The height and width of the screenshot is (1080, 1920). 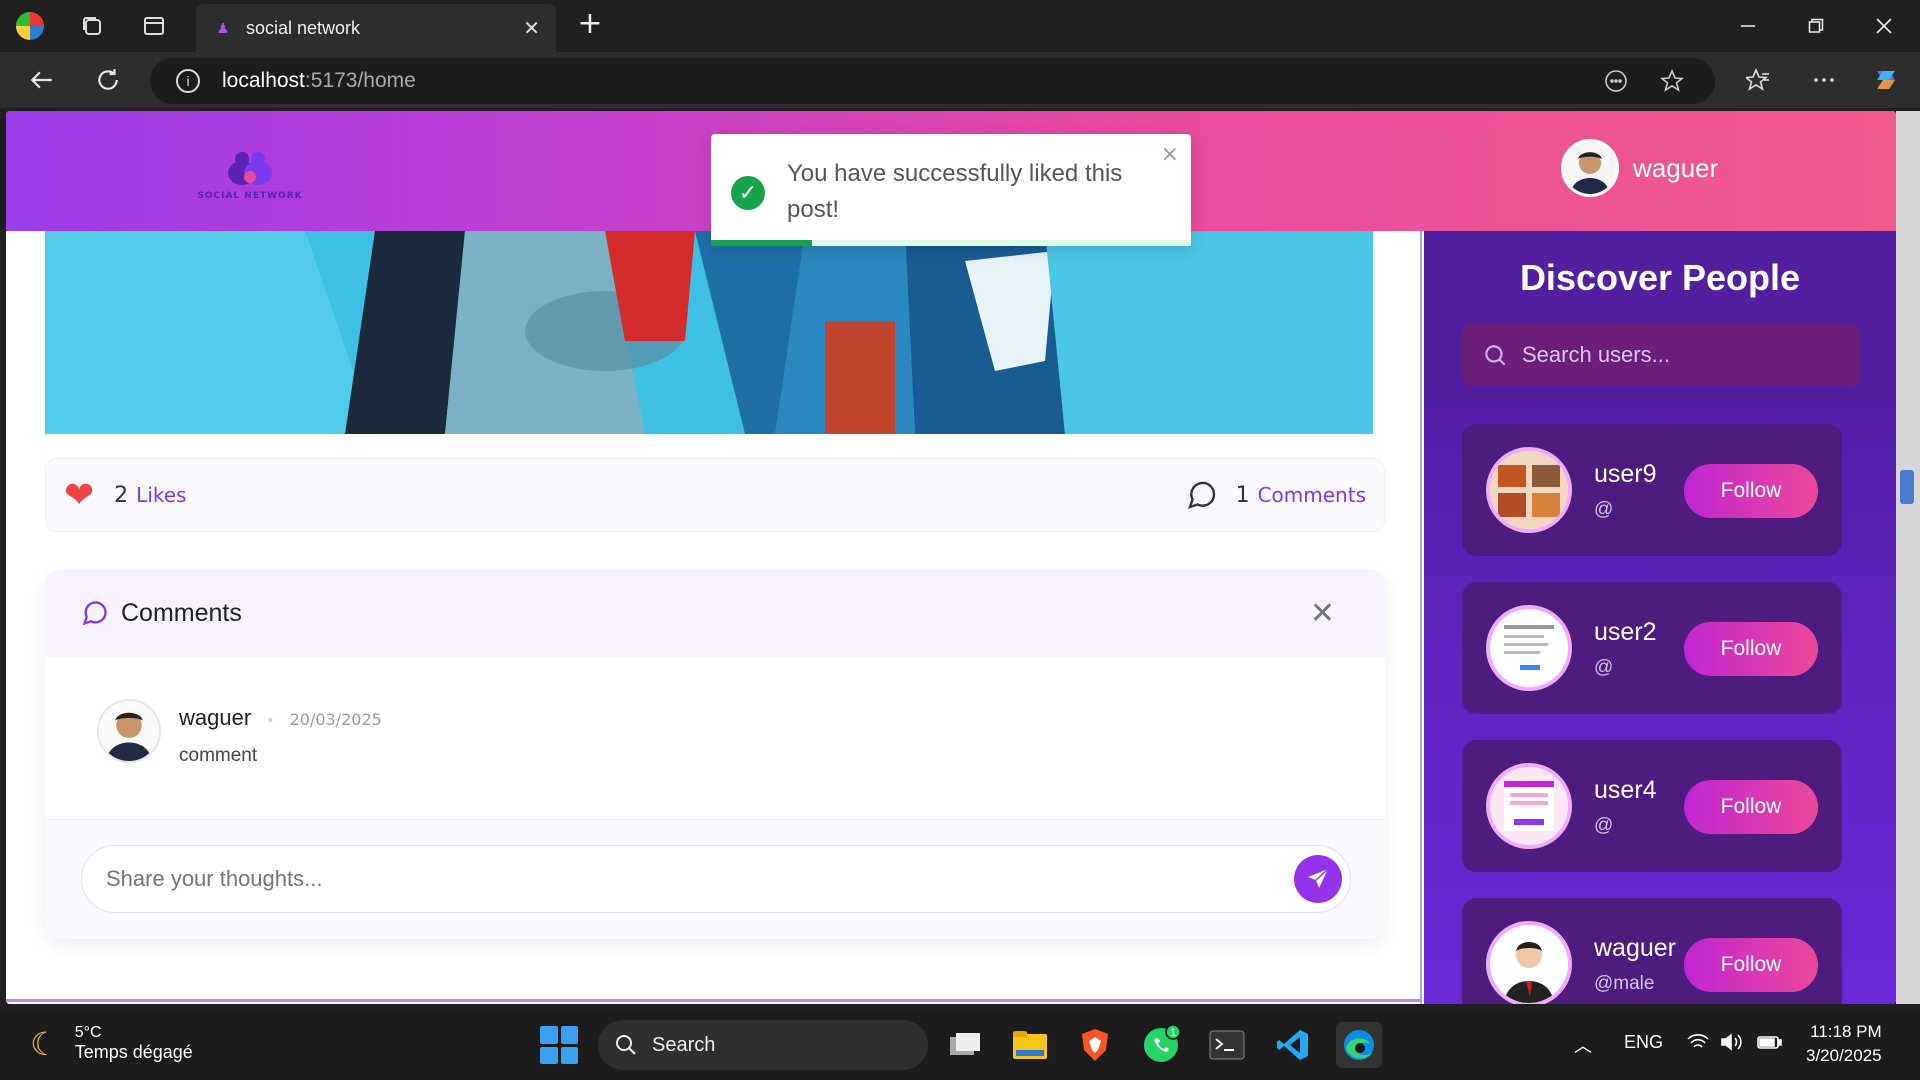 I want to click on send-icon, so click(x=1318, y=878).